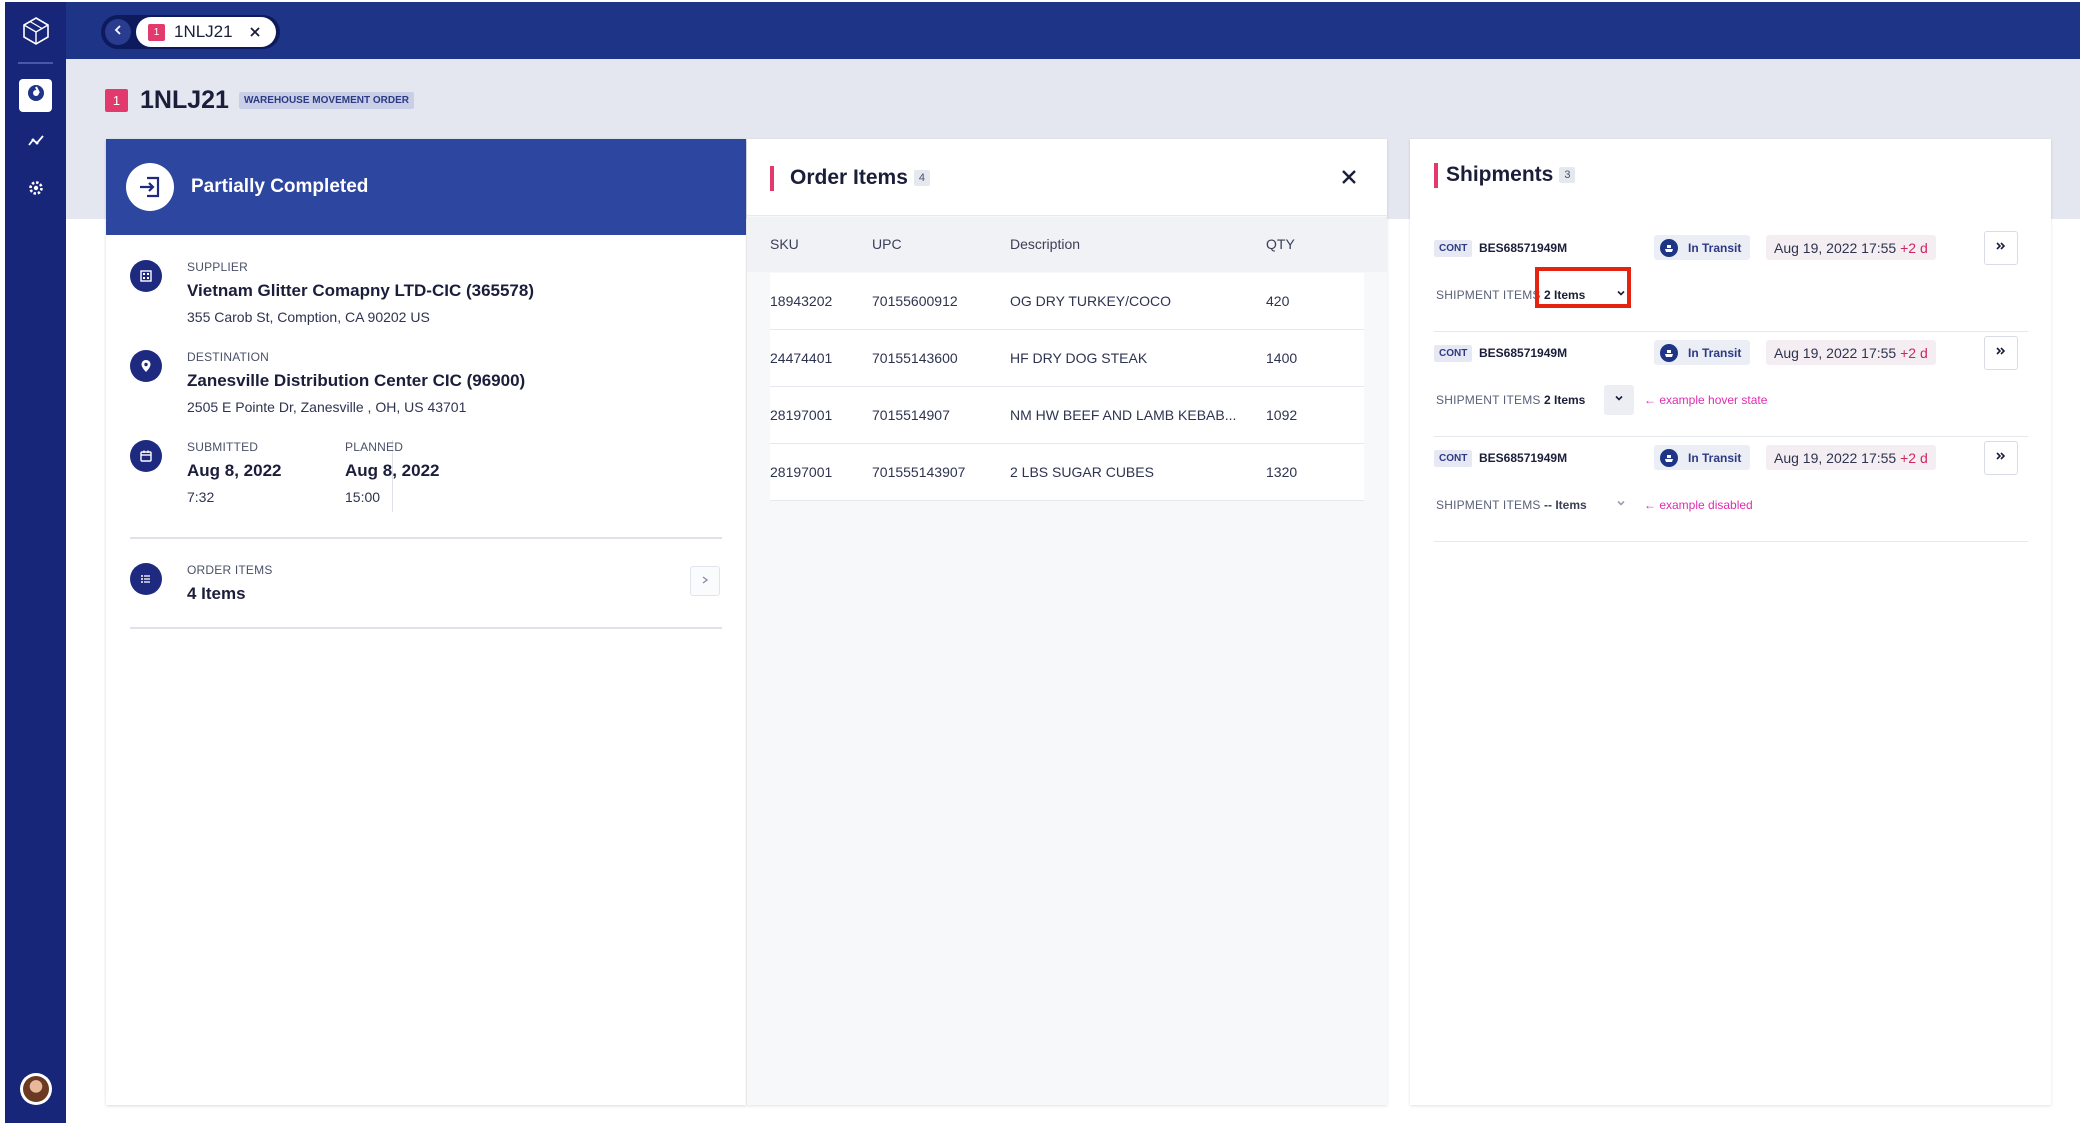 This screenshot has height=1129, width=2080. What do you see at coordinates (223, 447) in the screenshot?
I see `submitted-label: SUBMITTED` at bounding box center [223, 447].